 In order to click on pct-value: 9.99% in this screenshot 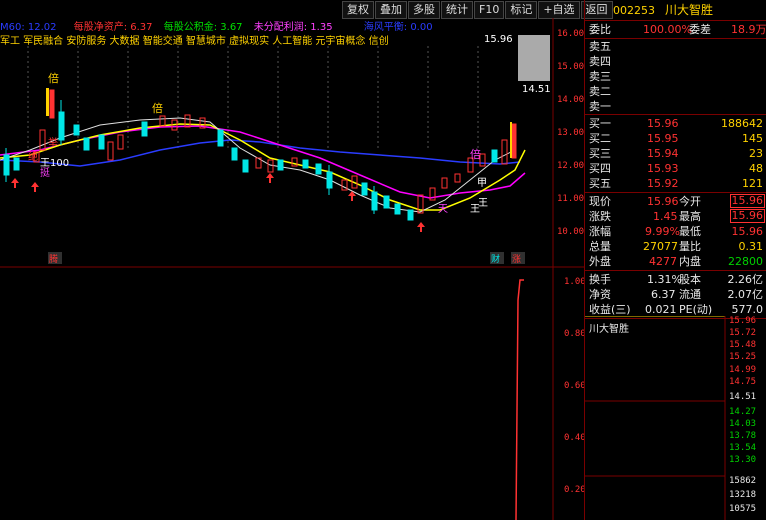, I will do `click(662, 231)`.